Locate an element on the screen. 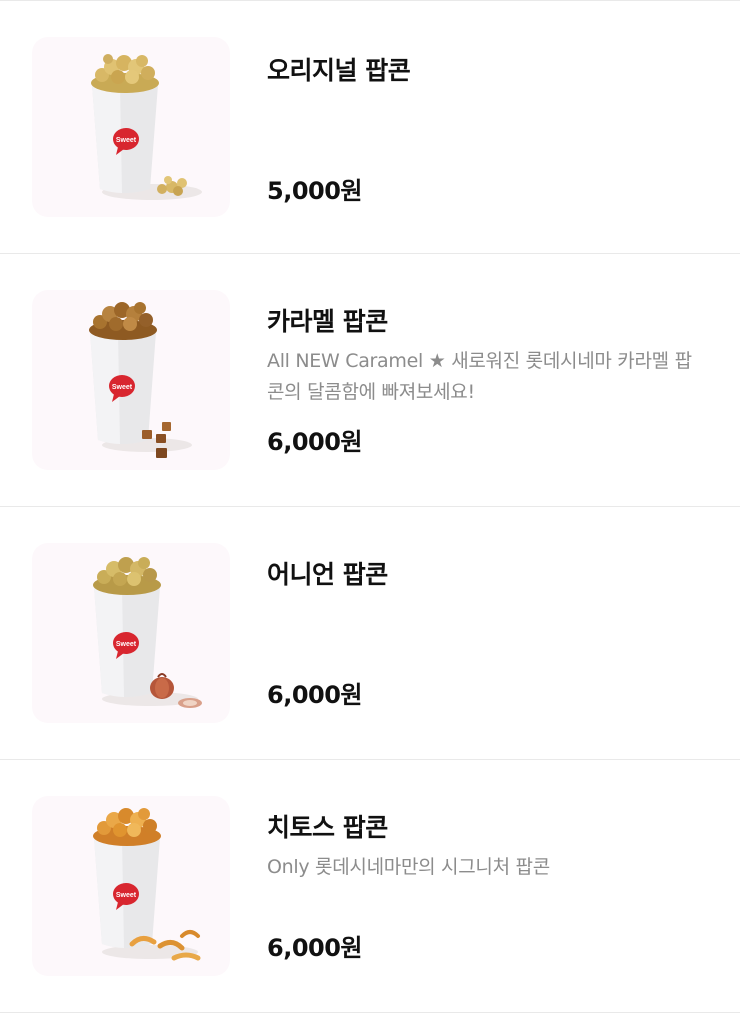 Image resolution: width=740 pixels, height=1024 pixels. original-popcorn-icon: Sweet is located at coordinates (131, 127).